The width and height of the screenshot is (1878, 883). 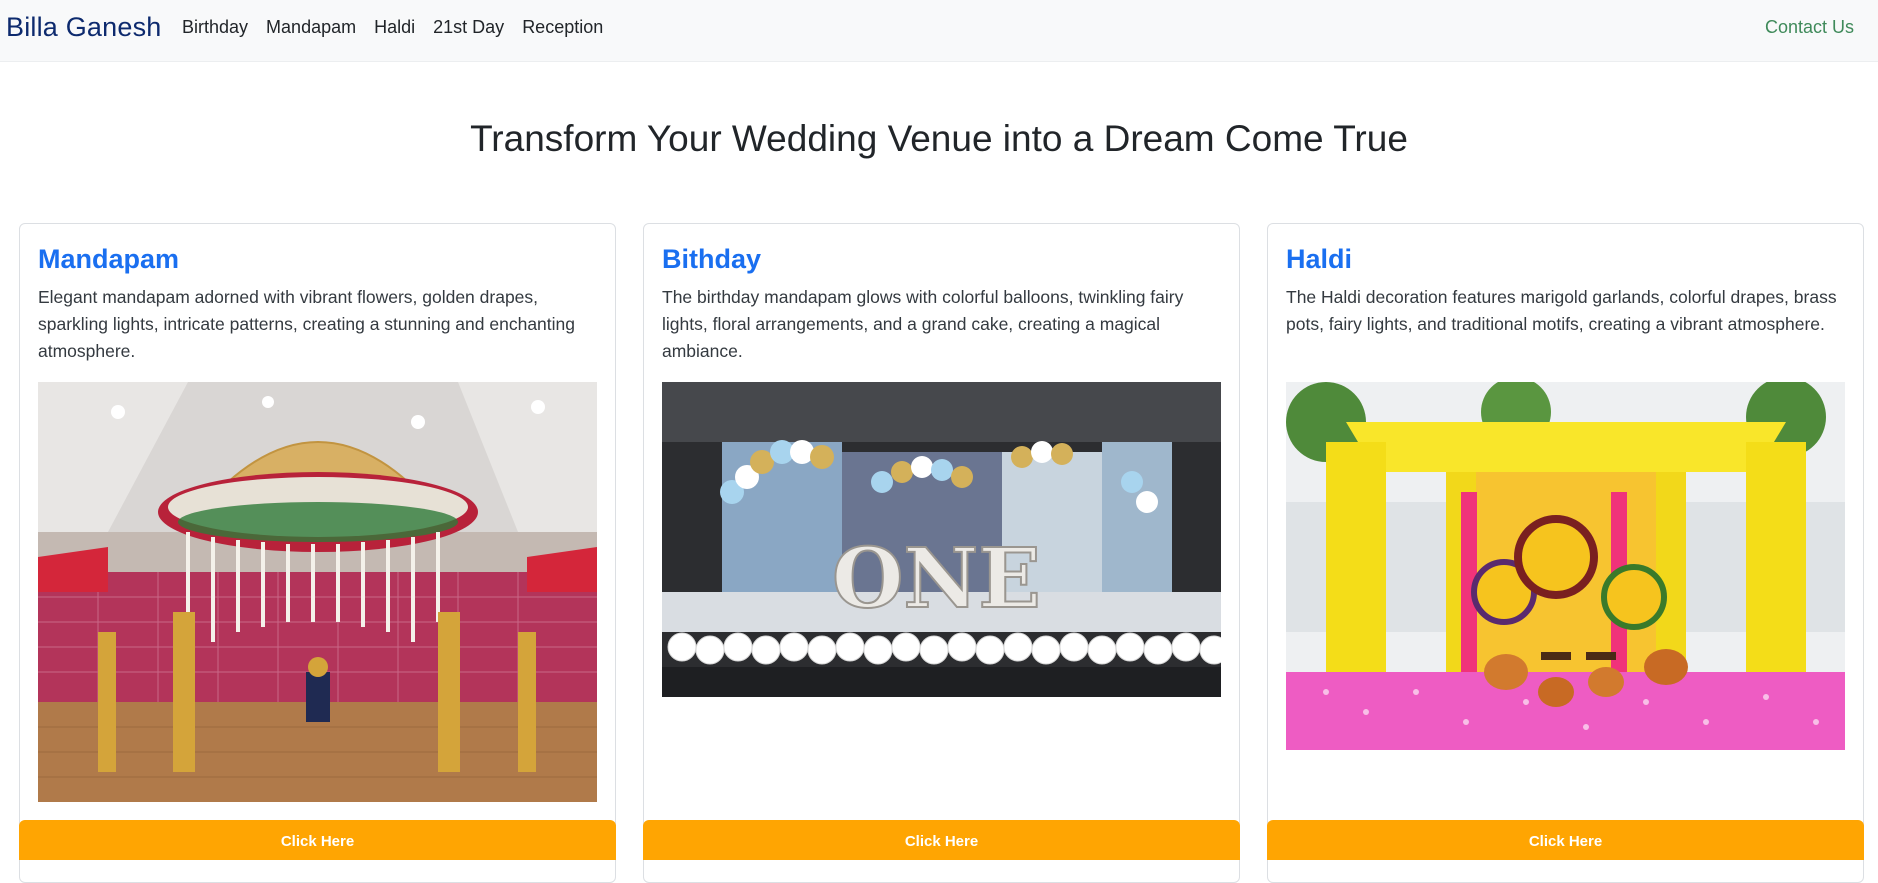 What do you see at coordinates (109, 259) in the screenshot?
I see `card-title: Mandapam` at bounding box center [109, 259].